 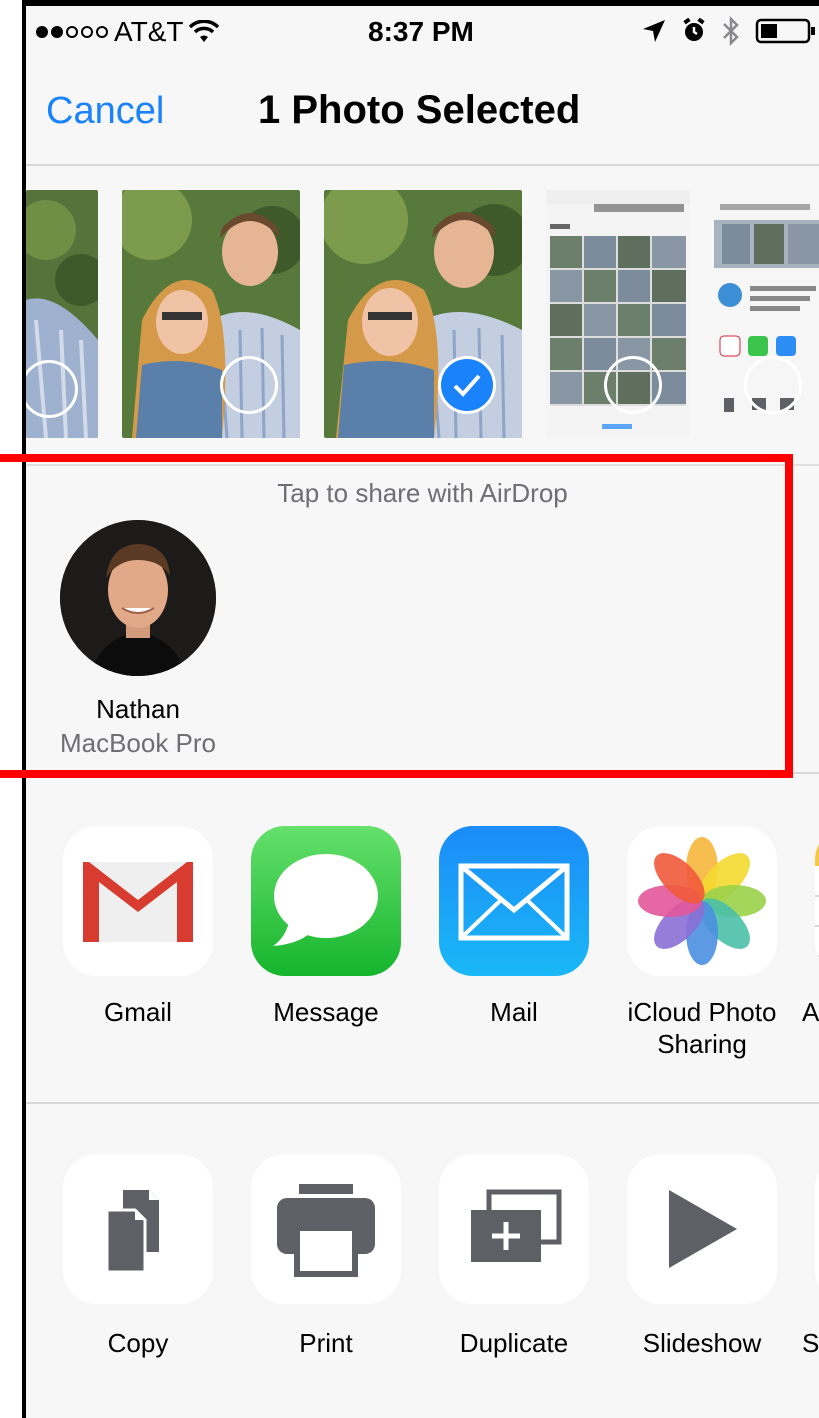 What do you see at coordinates (422, 493) in the screenshot?
I see `airdrop-hint: Tap to share with AirDrop` at bounding box center [422, 493].